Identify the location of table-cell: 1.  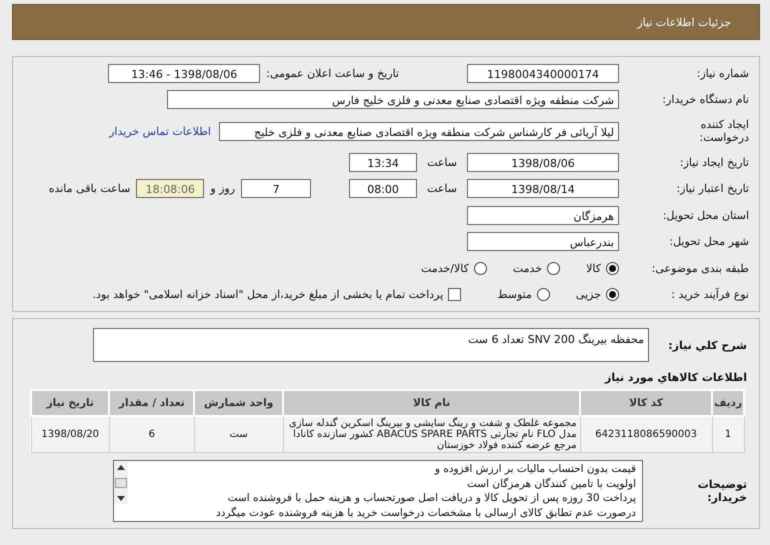
(728, 434).